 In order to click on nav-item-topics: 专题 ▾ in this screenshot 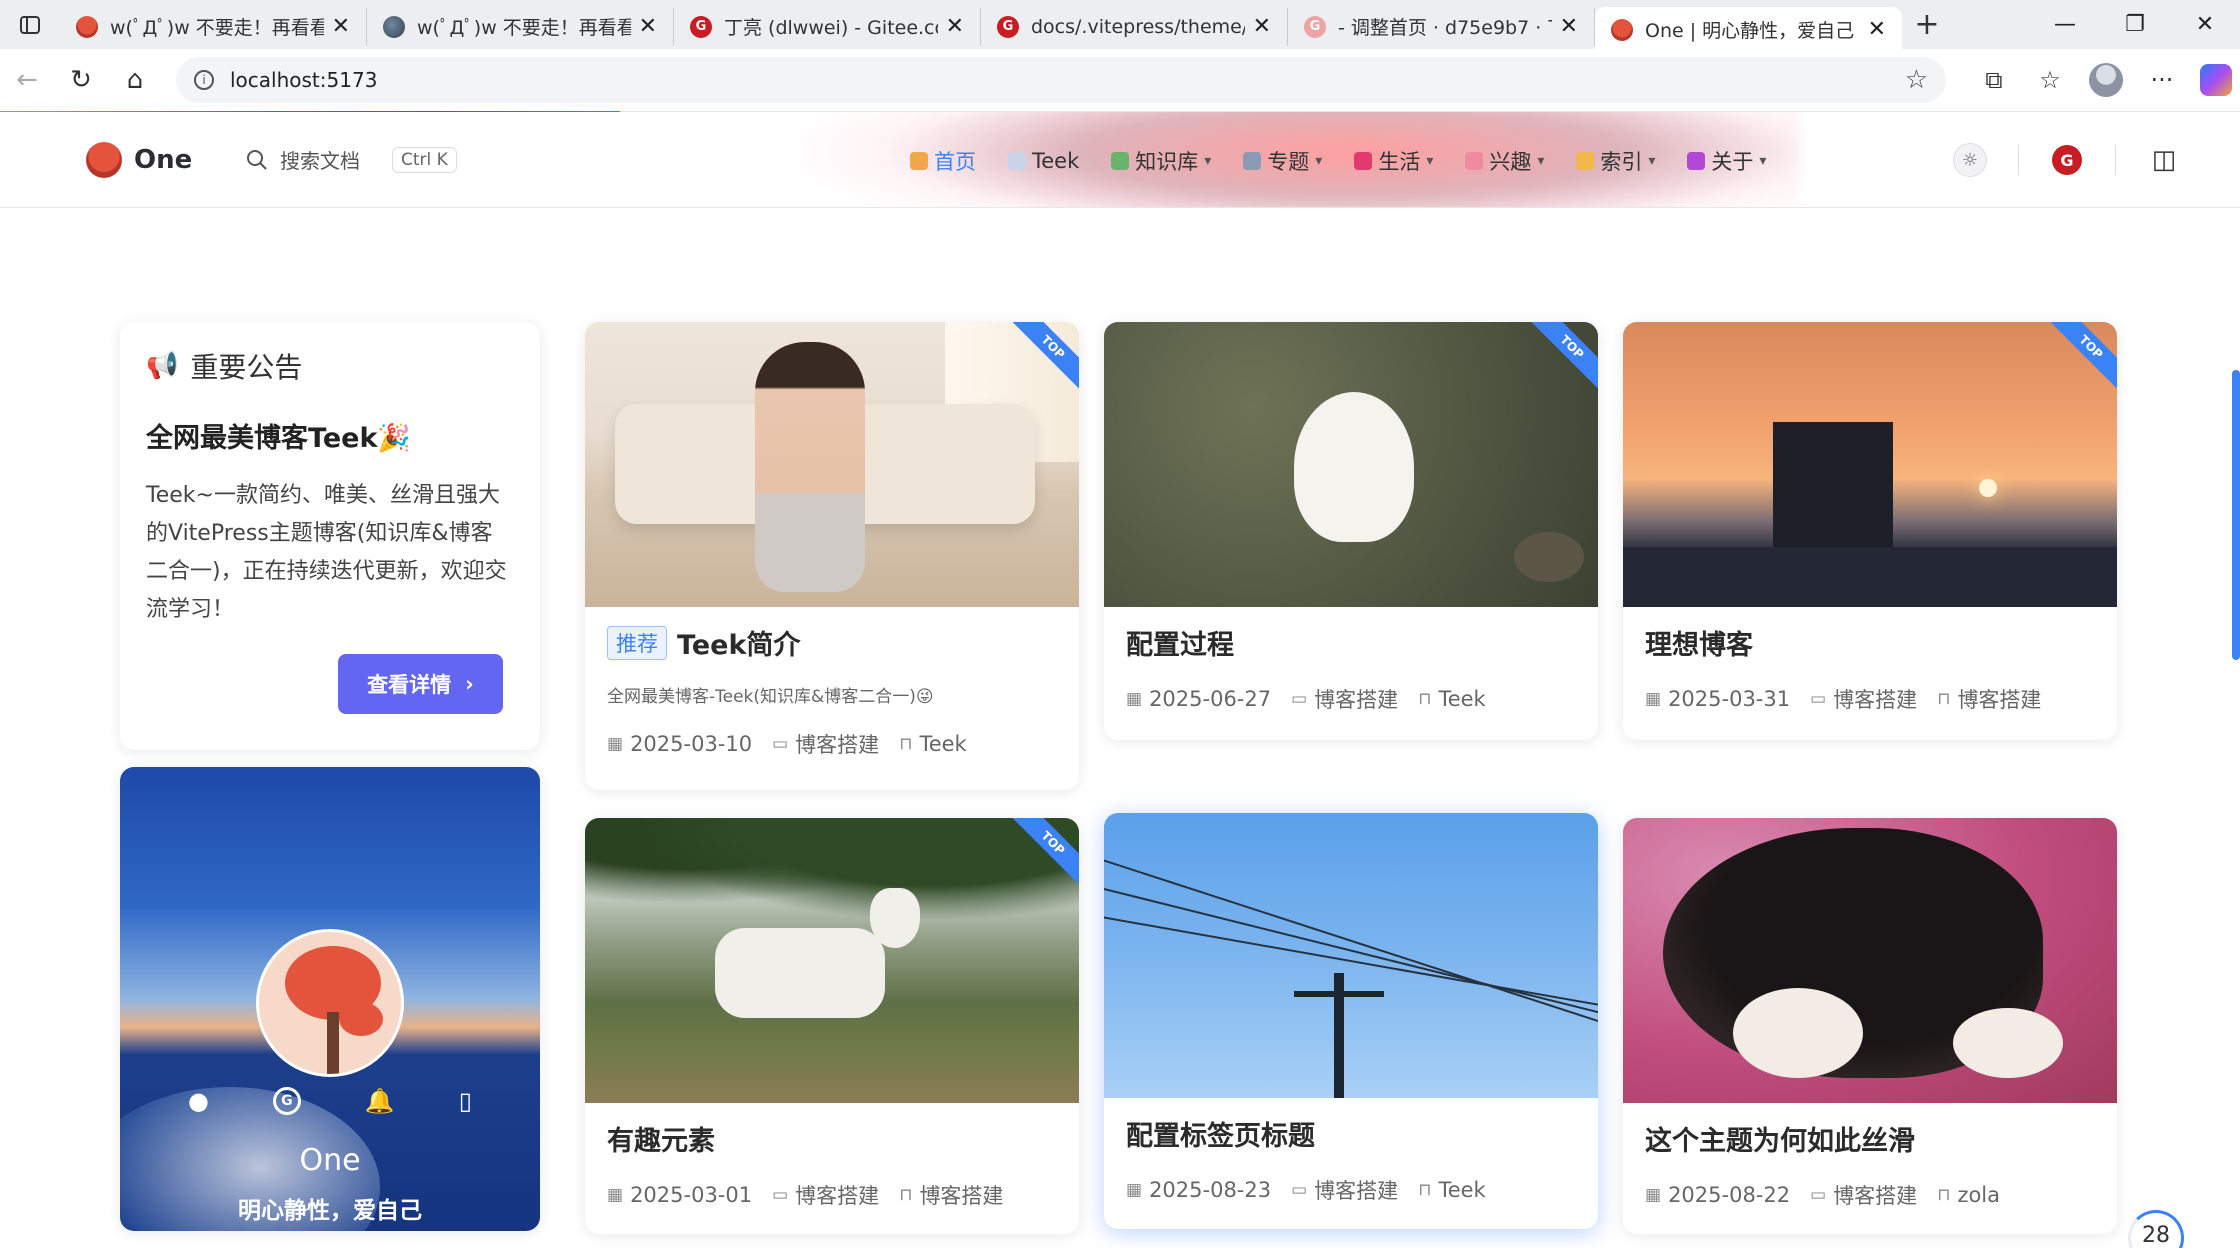, I will do `click(1282, 161)`.